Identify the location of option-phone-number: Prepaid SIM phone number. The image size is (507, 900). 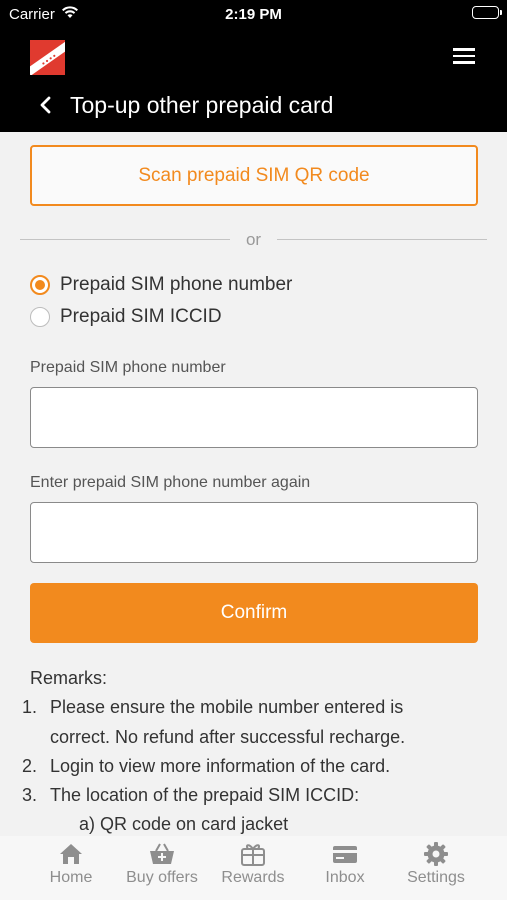
(161, 285).